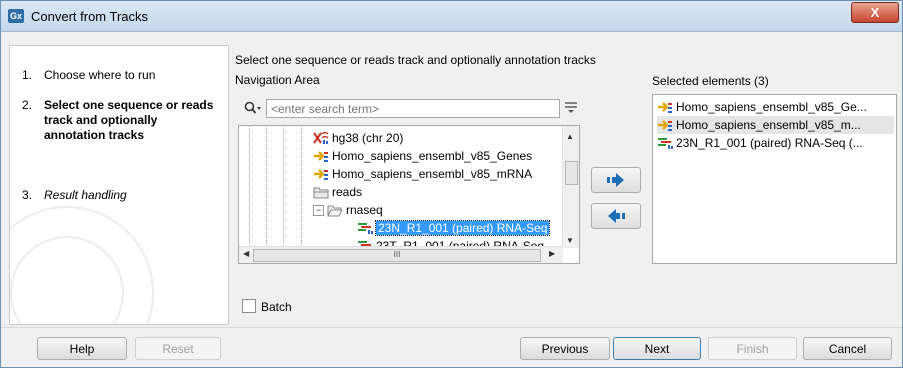  I want to click on folder-icon, so click(321, 192).